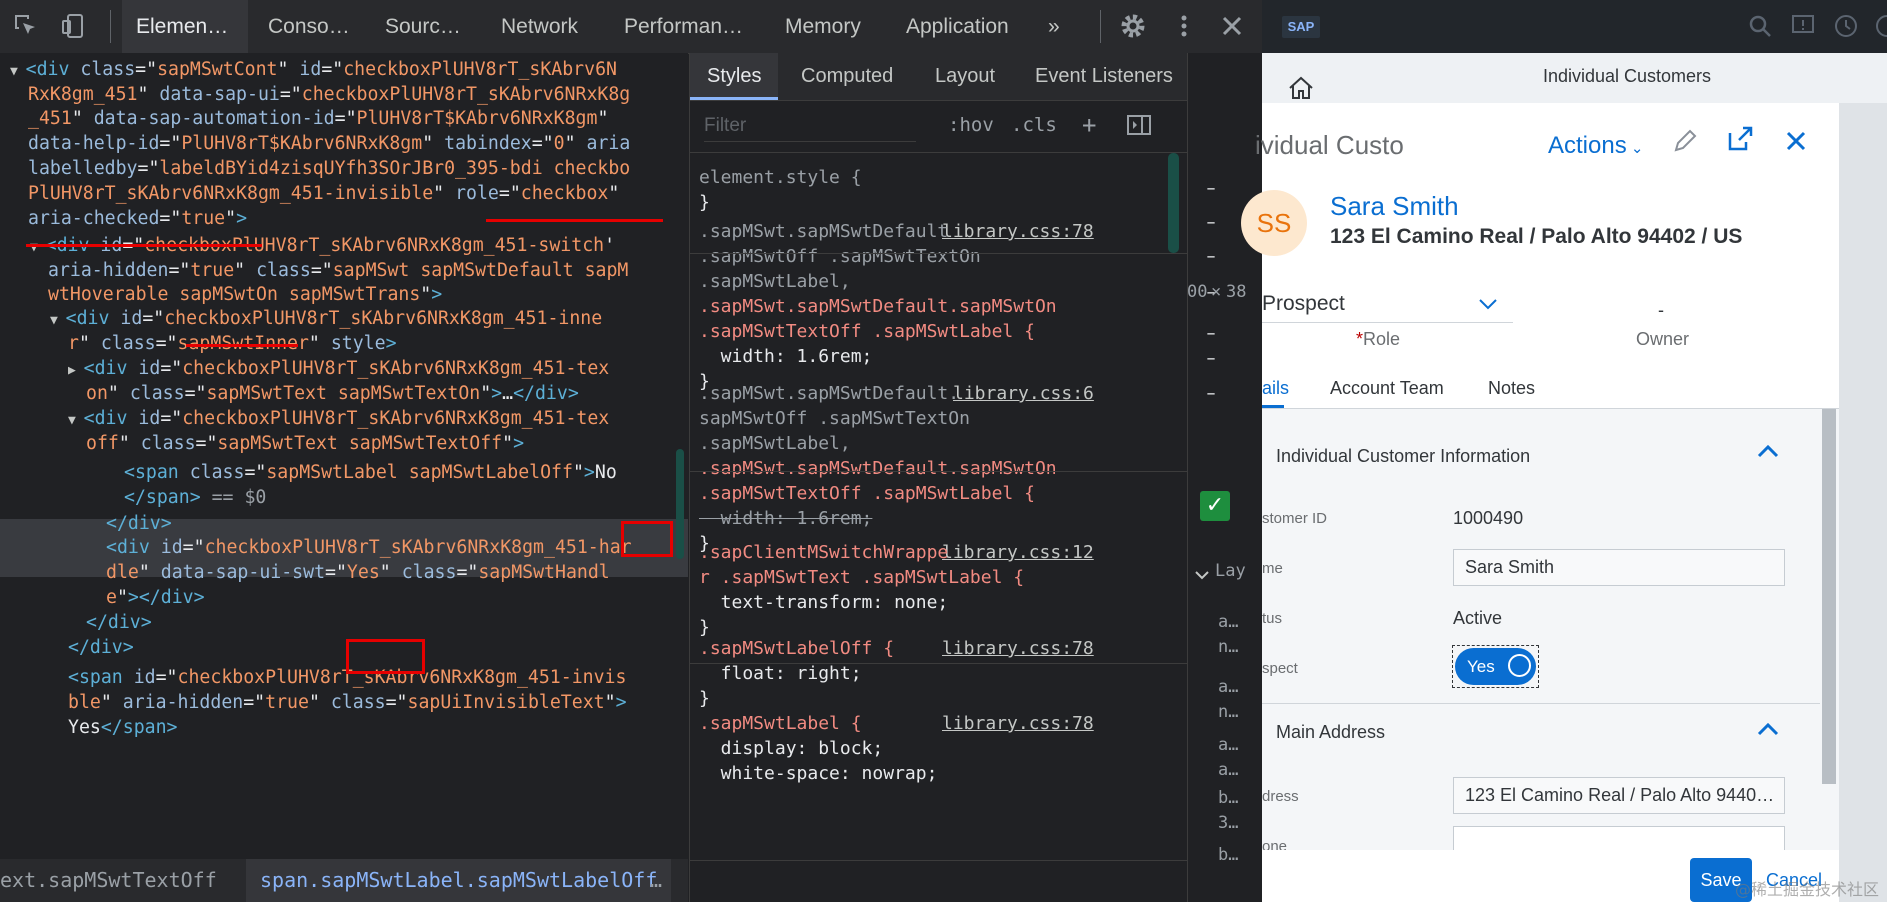 The image size is (1887, 902). I want to click on dom-tree-line: </span> == $0, so click(195, 497).